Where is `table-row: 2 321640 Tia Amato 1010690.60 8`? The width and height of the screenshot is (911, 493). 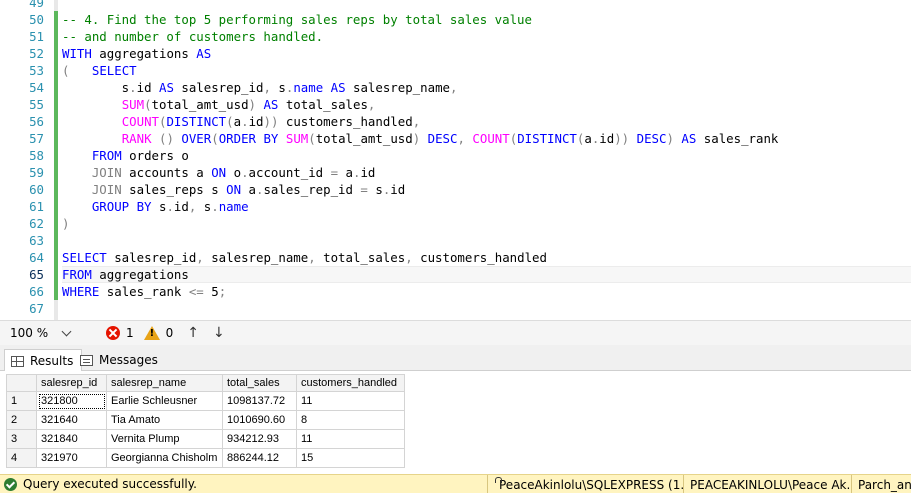 table-row: 2 321640 Tia Amato 1010690.60 8 is located at coordinates (205, 420).